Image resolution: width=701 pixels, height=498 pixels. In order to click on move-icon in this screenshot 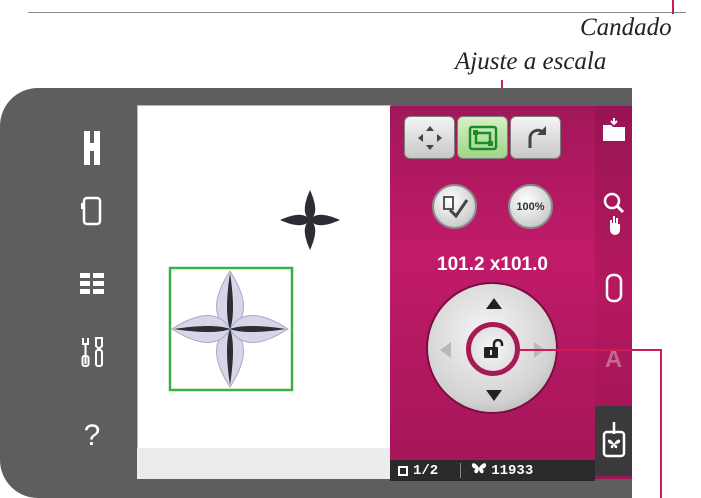, I will do `click(429, 137)`.